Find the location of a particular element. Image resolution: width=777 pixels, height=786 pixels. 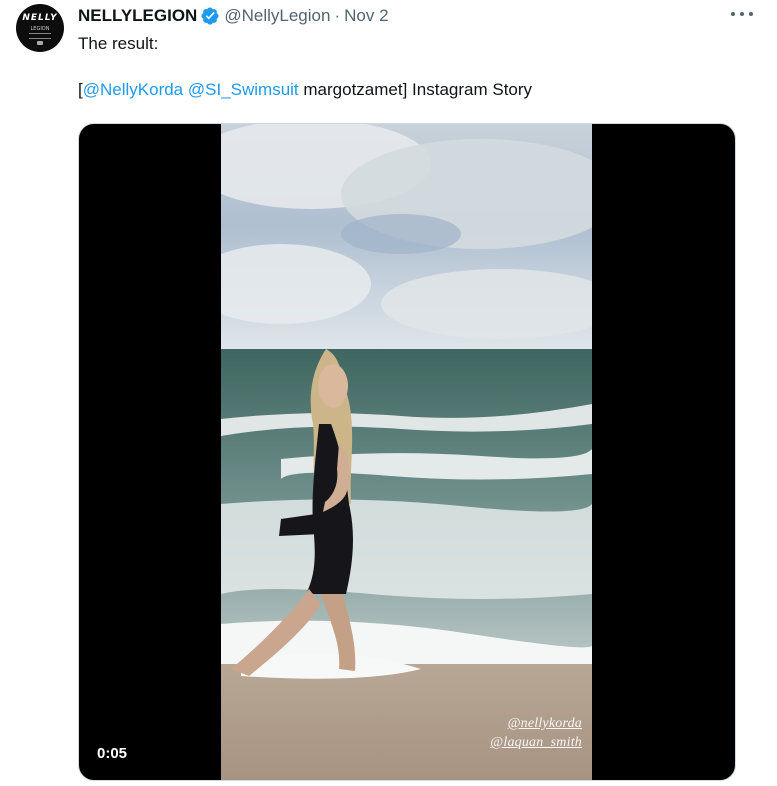

avatar-logo-sub: LEGION is located at coordinates (40, 29).